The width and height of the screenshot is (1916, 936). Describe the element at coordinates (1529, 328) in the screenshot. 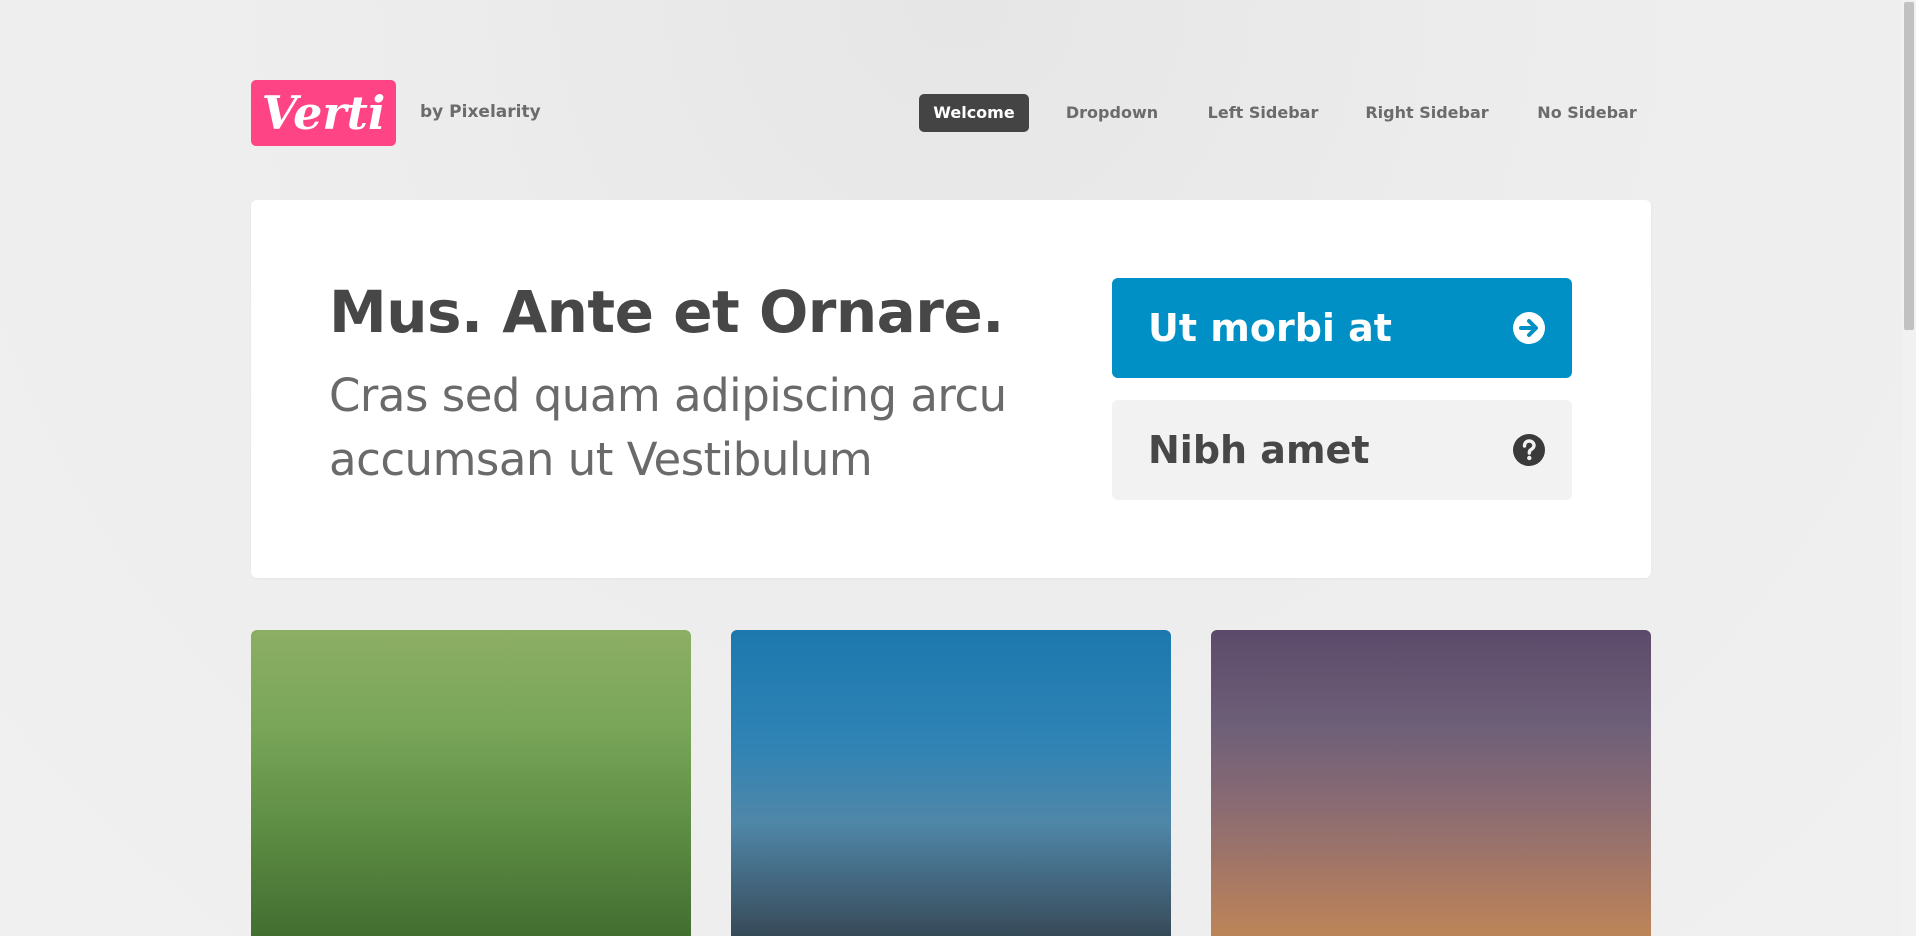

I see `arrow-right-circle-icon` at that location.